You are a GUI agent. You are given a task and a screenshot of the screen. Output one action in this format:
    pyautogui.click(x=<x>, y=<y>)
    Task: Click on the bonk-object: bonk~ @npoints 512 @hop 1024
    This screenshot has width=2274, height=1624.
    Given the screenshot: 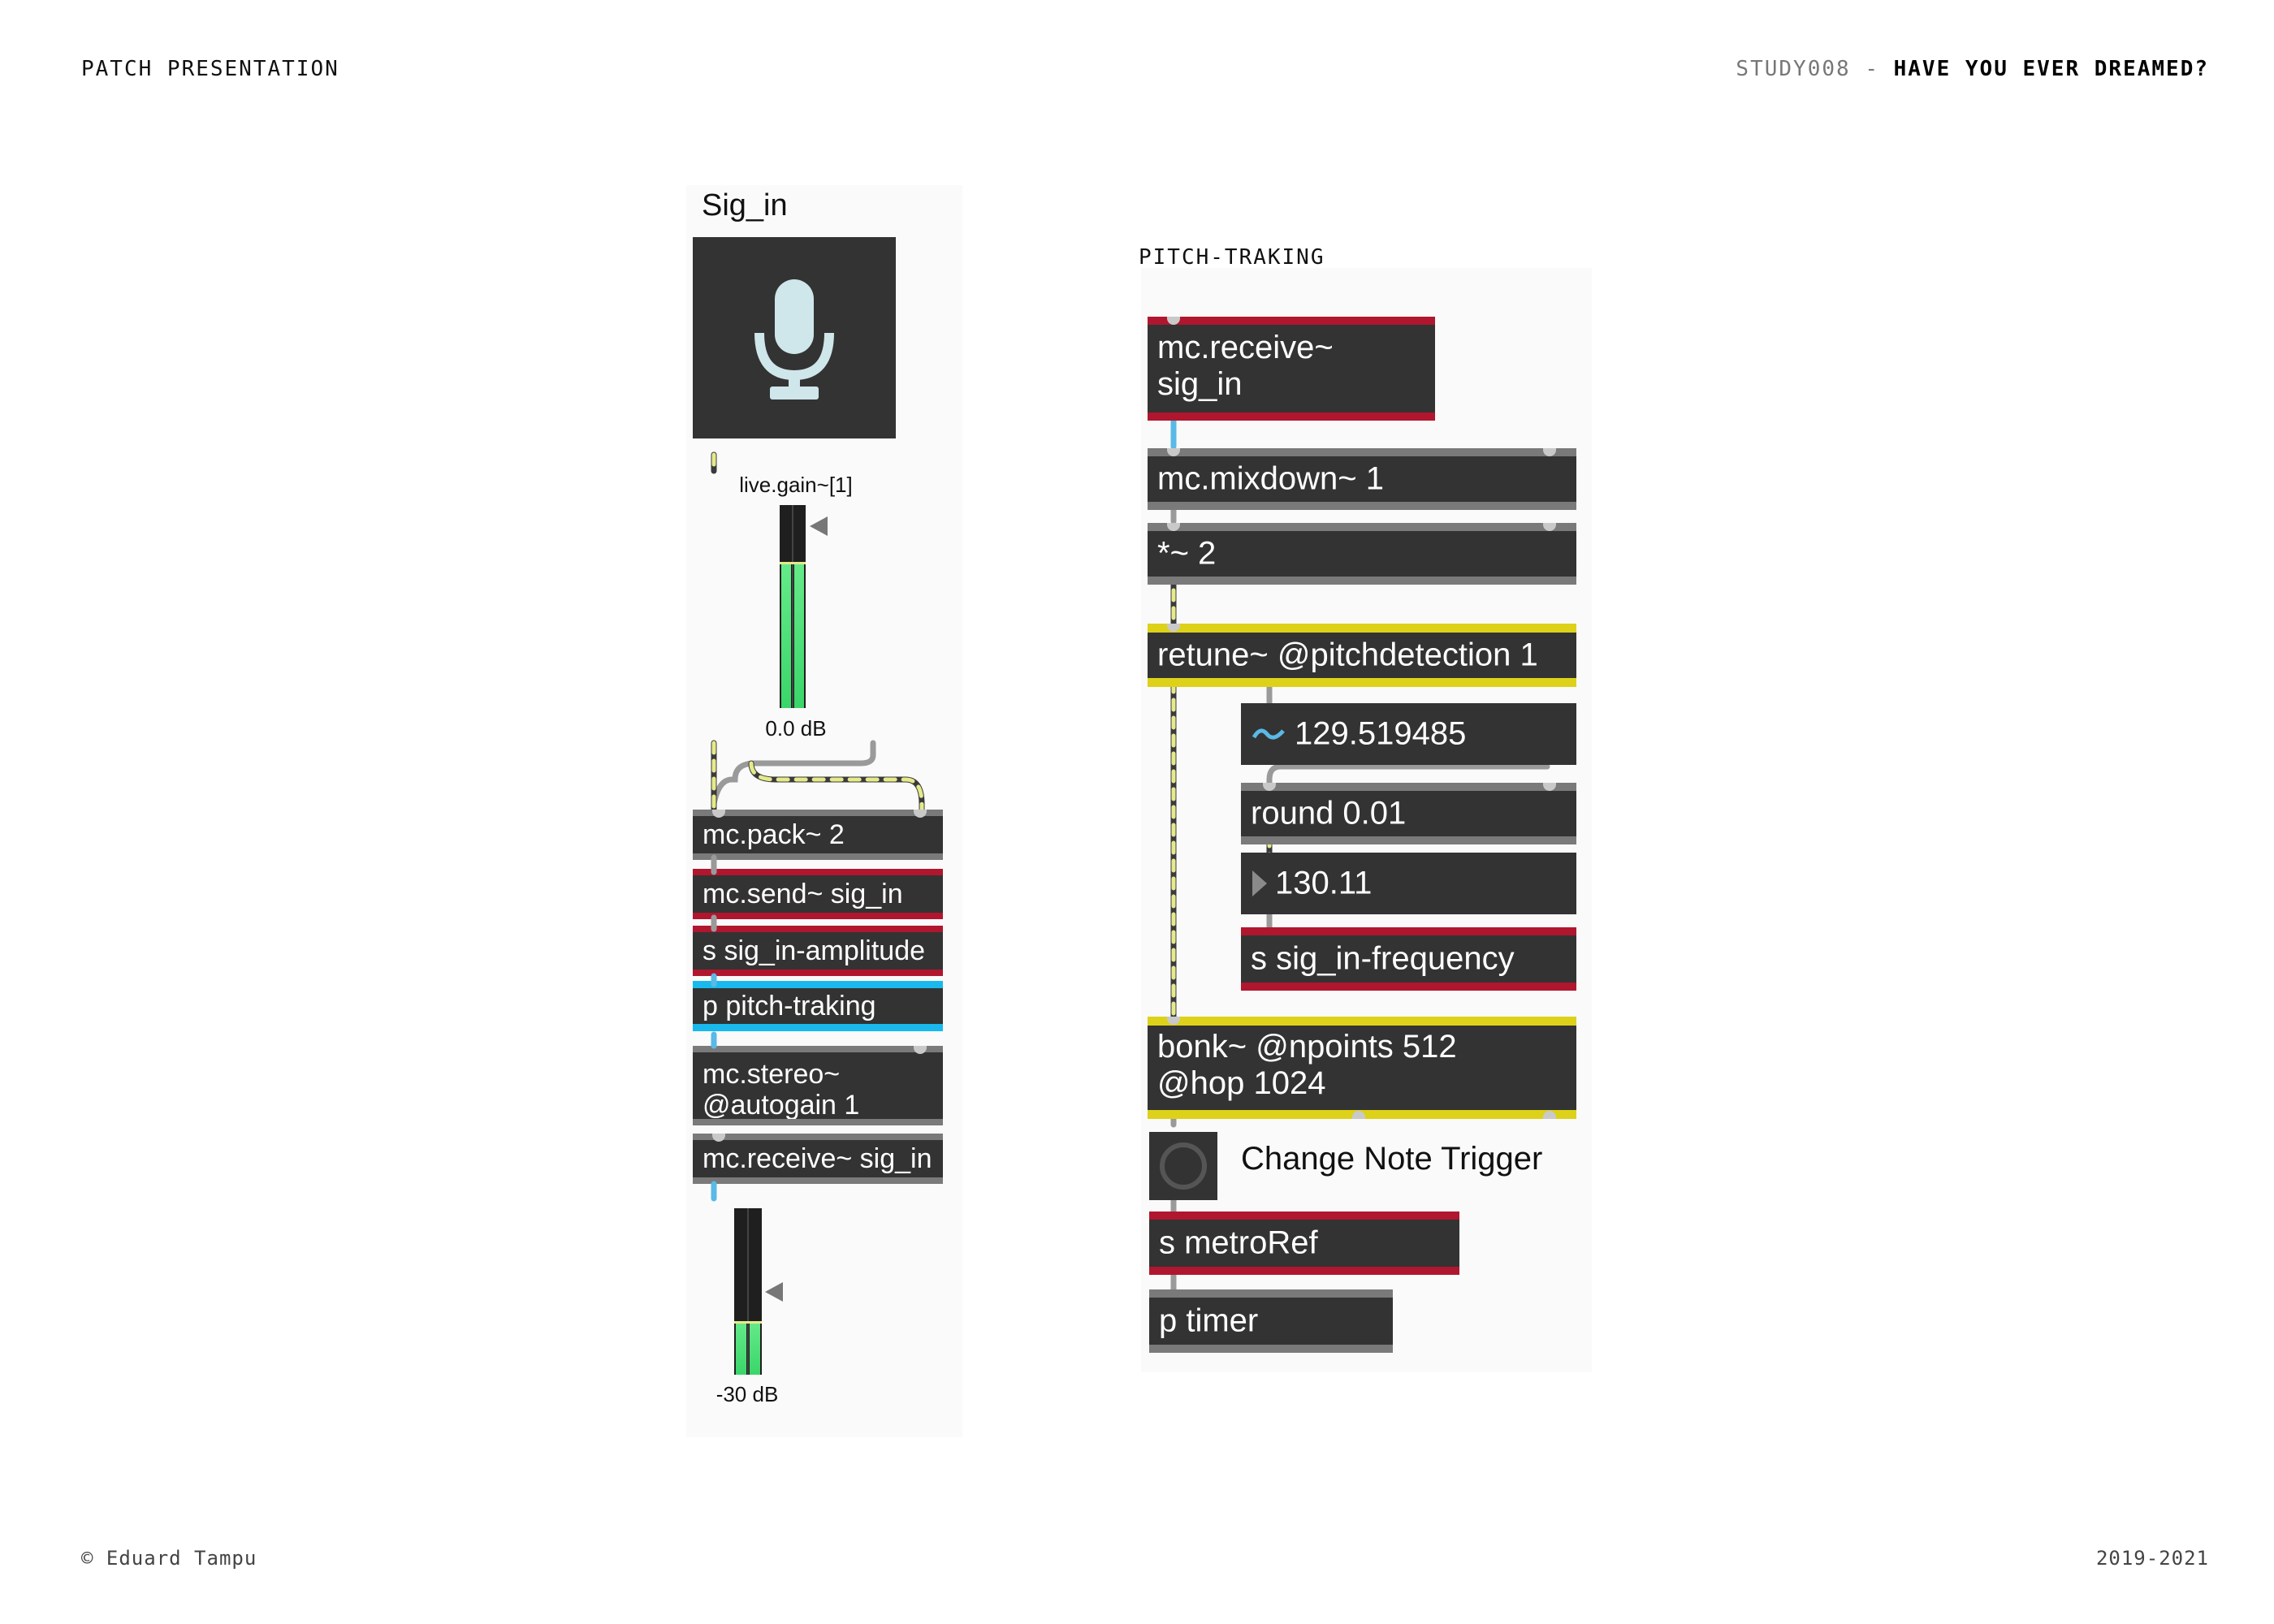 What is the action you would take?
    pyautogui.click(x=1362, y=1068)
    